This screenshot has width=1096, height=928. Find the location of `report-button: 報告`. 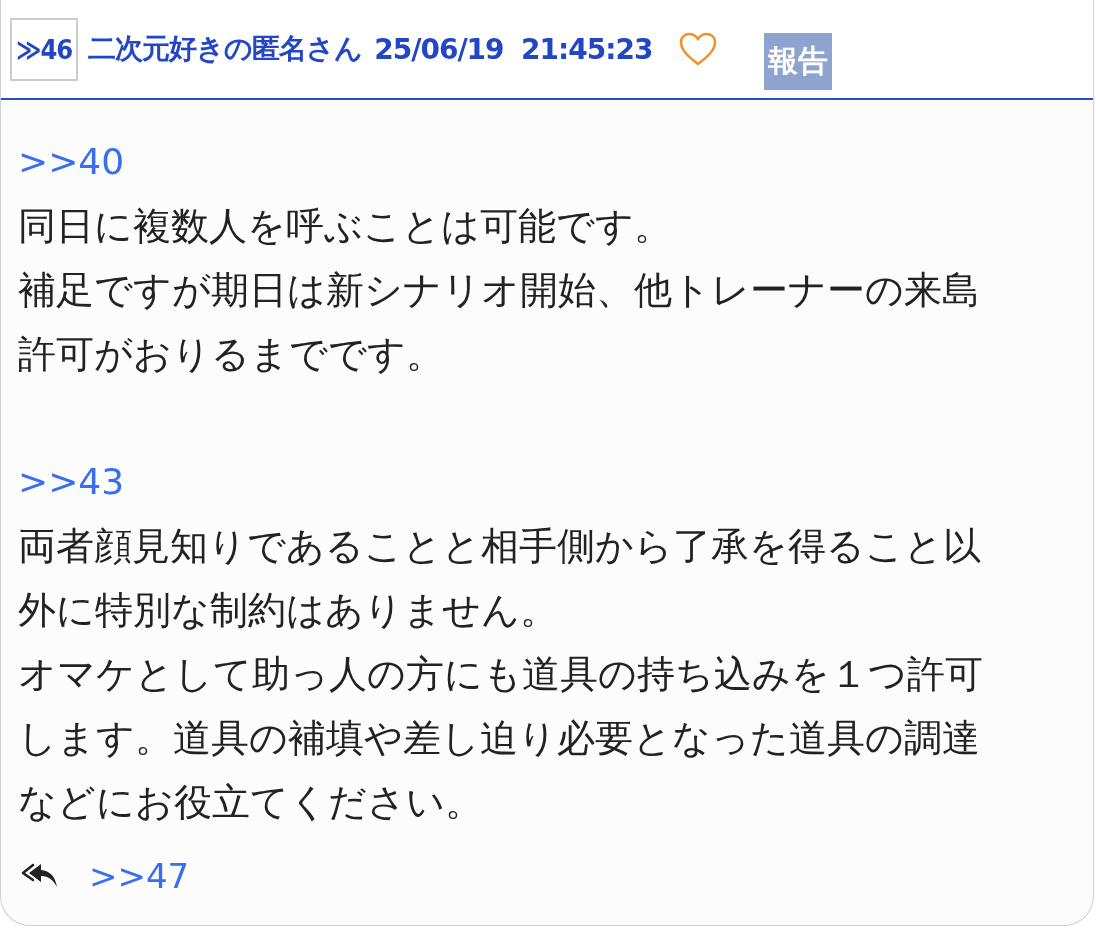

report-button: 報告 is located at coordinates (798, 61).